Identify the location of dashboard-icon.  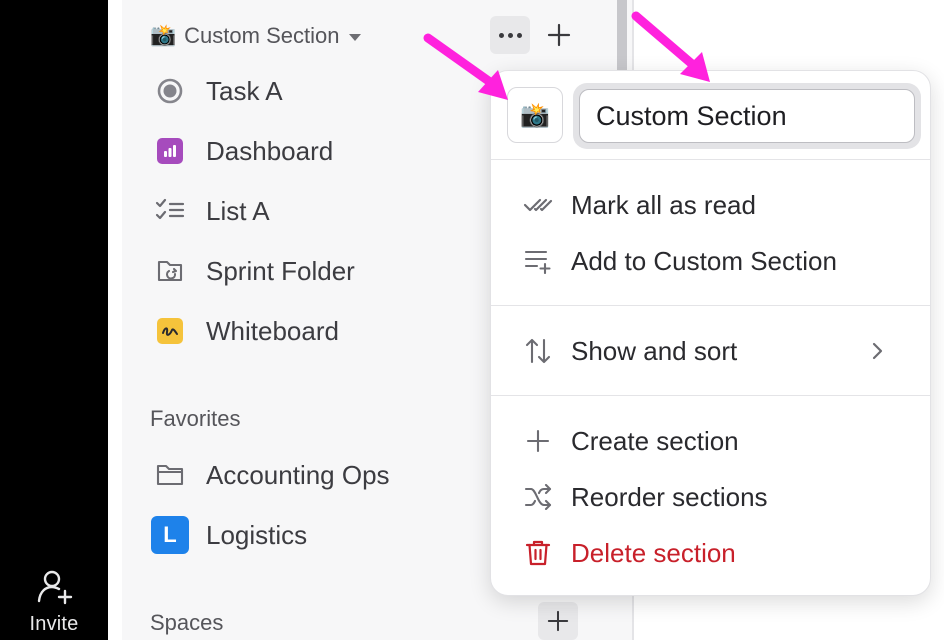
(170, 151).